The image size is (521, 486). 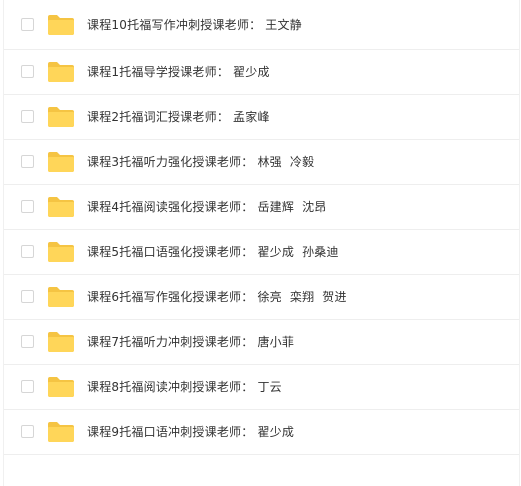 I want to click on list-item: 课程8托福阅读冲刺授课老师： 丁云, so click(x=261, y=387).